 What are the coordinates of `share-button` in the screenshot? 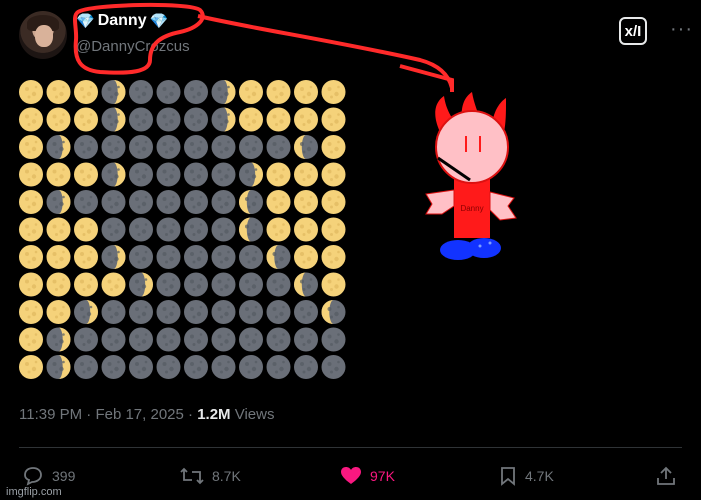 It's located at (666, 476).